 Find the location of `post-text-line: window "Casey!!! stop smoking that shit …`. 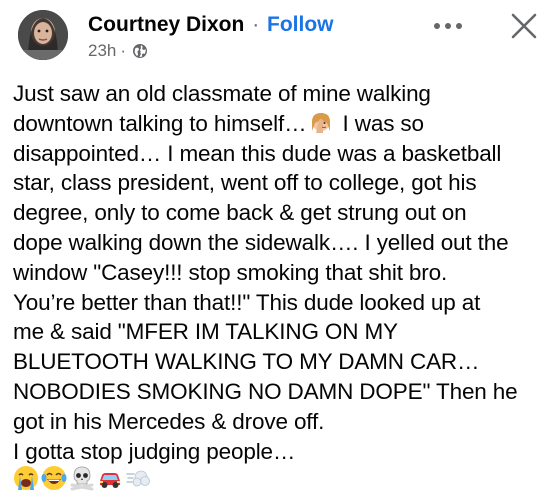

post-text-line: window "Casey!!! stop smoking that shit … is located at coordinates (230, 272).